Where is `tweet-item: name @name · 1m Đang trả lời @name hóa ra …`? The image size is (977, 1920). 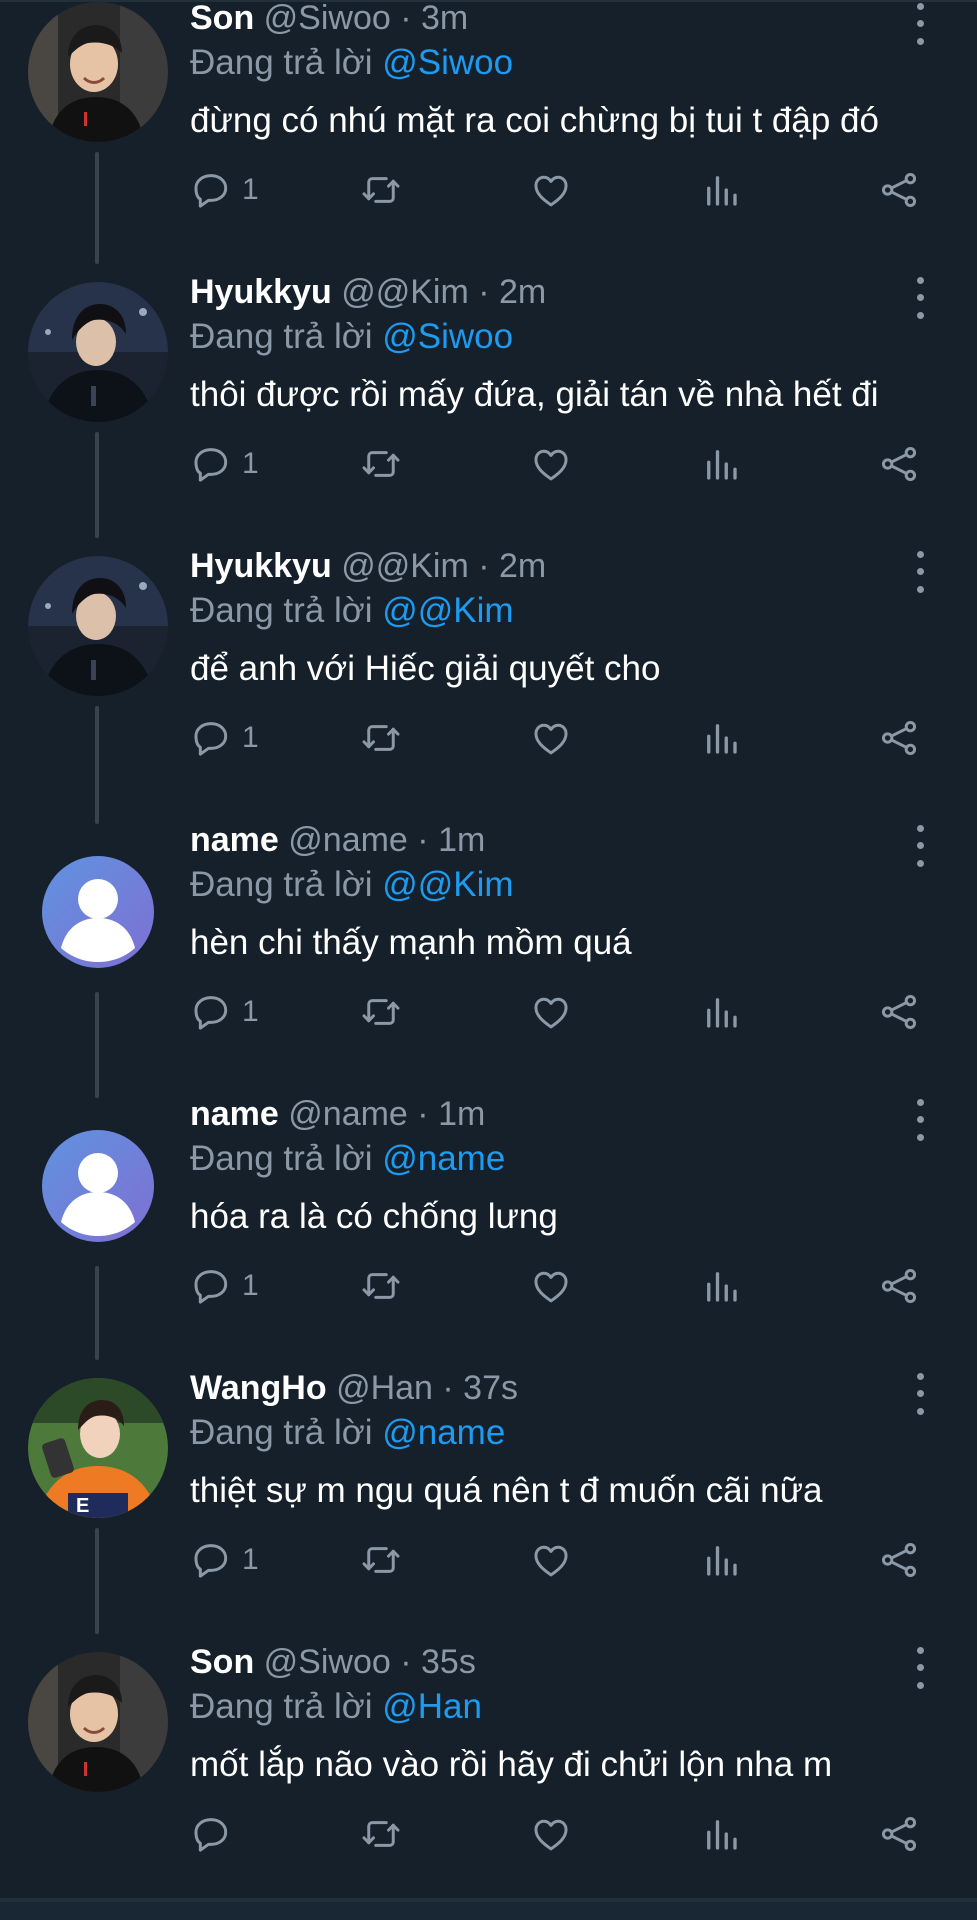
tweet-item: name @name · 1m Đang trả lời @name hóa ra … is located at coordinates (488, 1231).